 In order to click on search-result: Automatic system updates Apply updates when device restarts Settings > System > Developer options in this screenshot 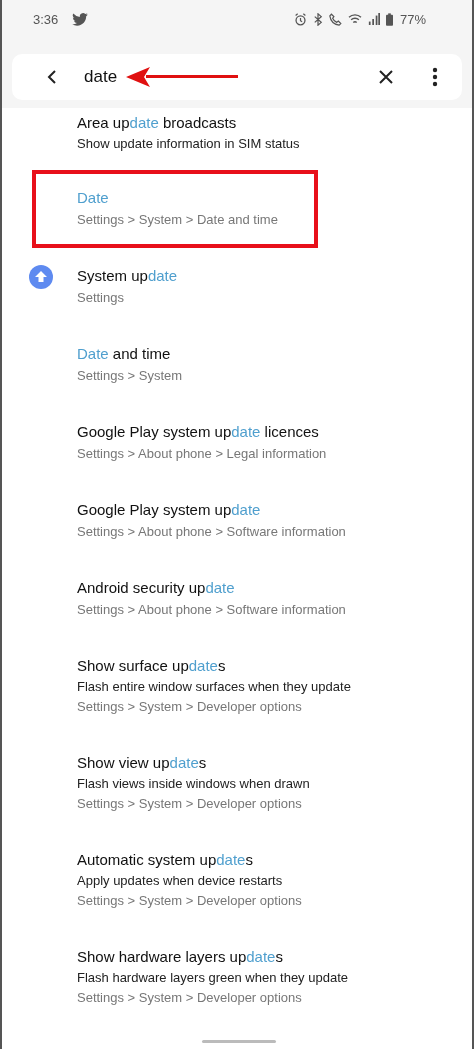, I will do `click(237, 880)`.